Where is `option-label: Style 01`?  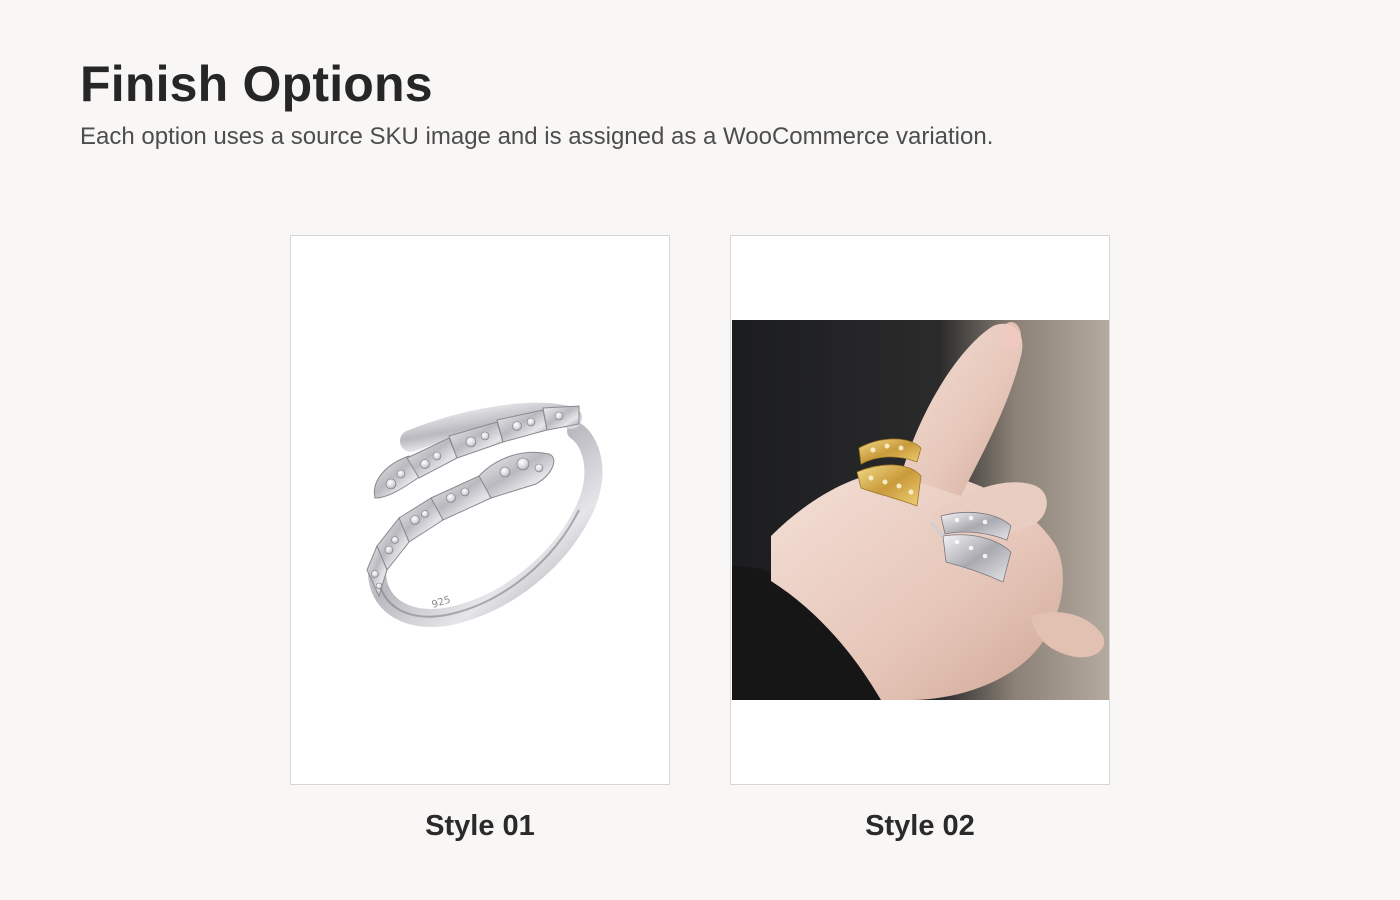 option-label: Style 01 is located at coordinates (480, 826).